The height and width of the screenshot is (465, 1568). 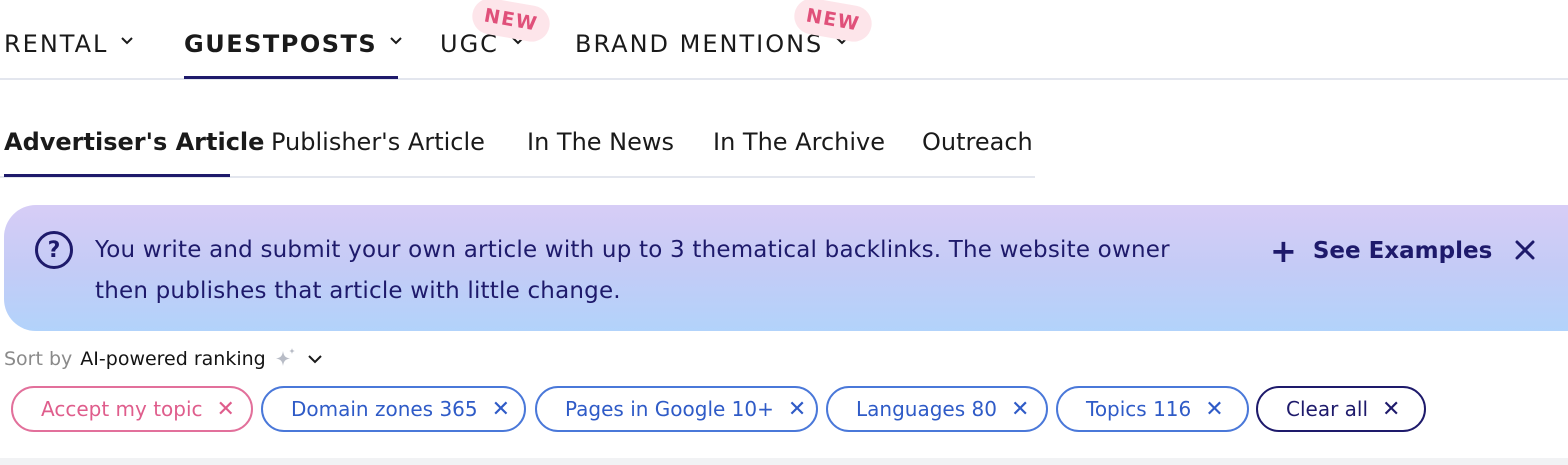 I want to click on sort-control: Sort by AI-powered ranking, so click(x=164, y=359).